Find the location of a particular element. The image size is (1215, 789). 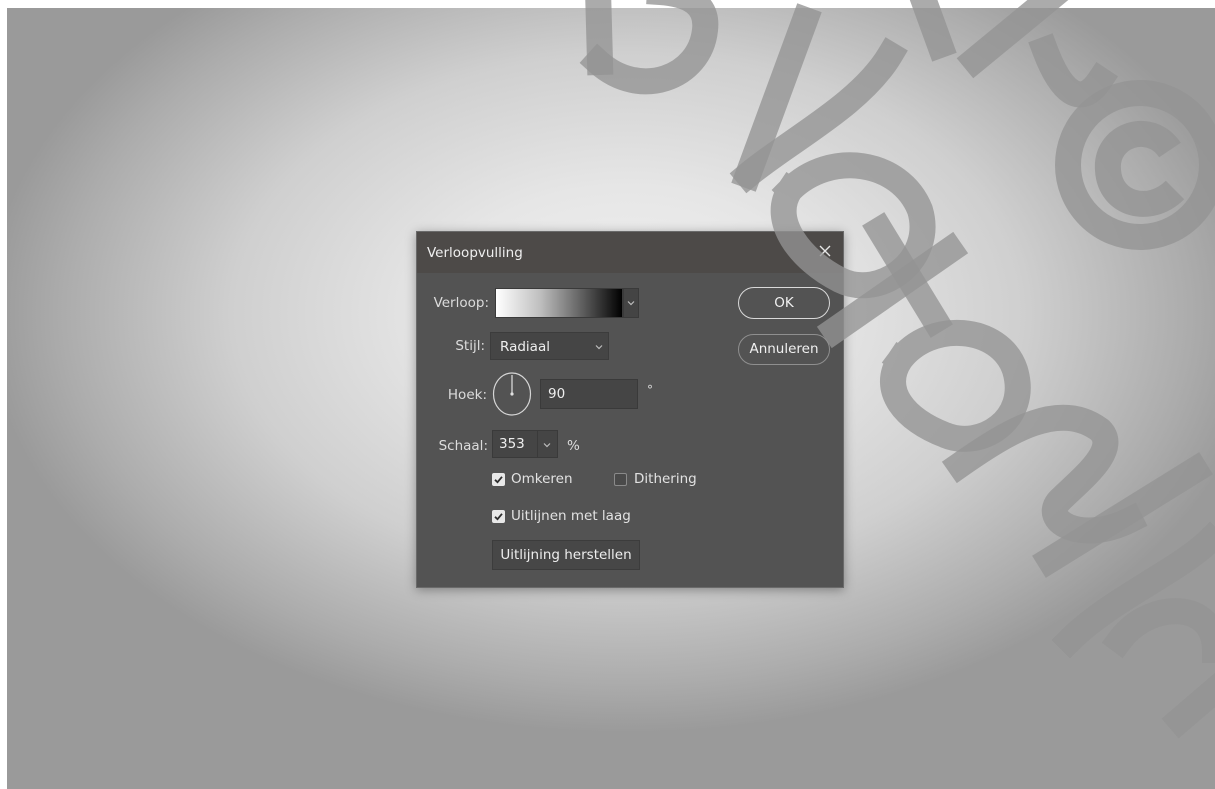

reset-alignment-button: Uitlijning herstellen is located at coordinates (566, 555).